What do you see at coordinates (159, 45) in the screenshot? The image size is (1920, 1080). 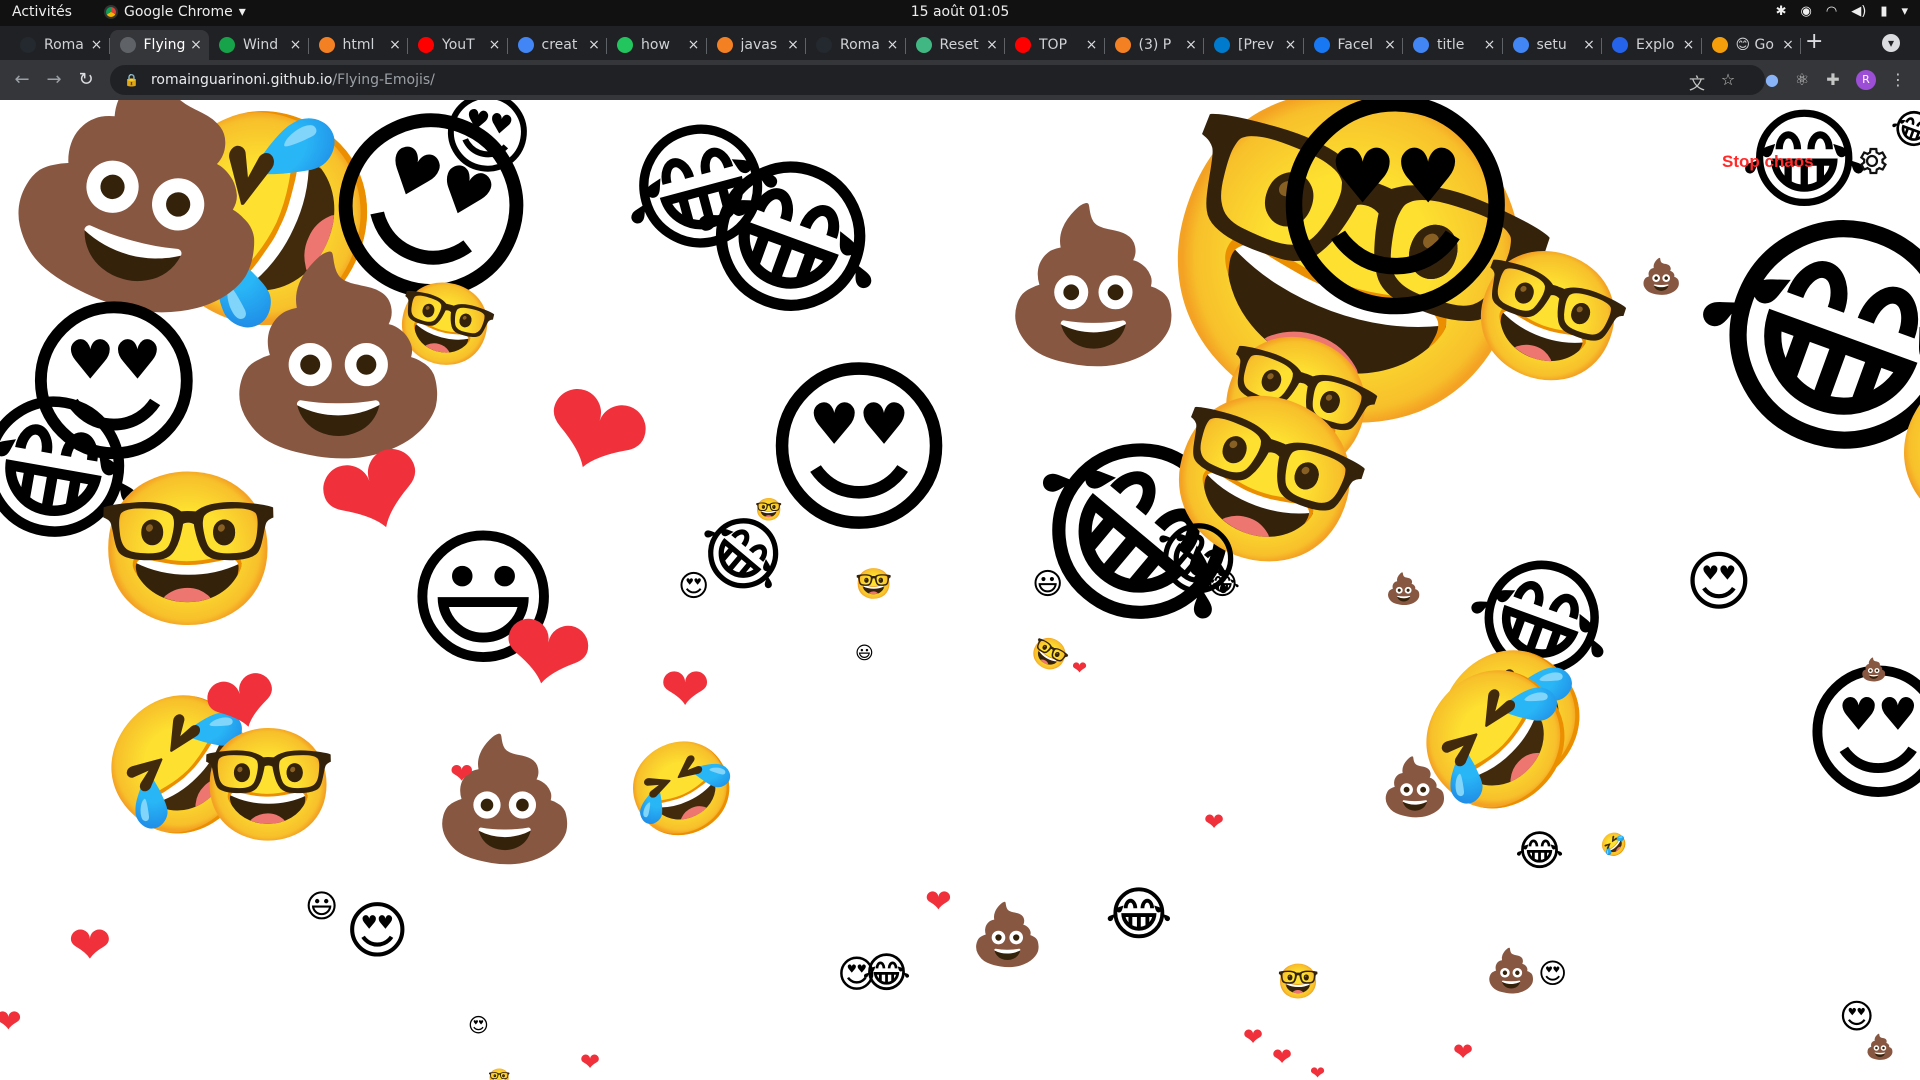 I see `browser-tab: Flying ×` at bounding box center [159, 45].